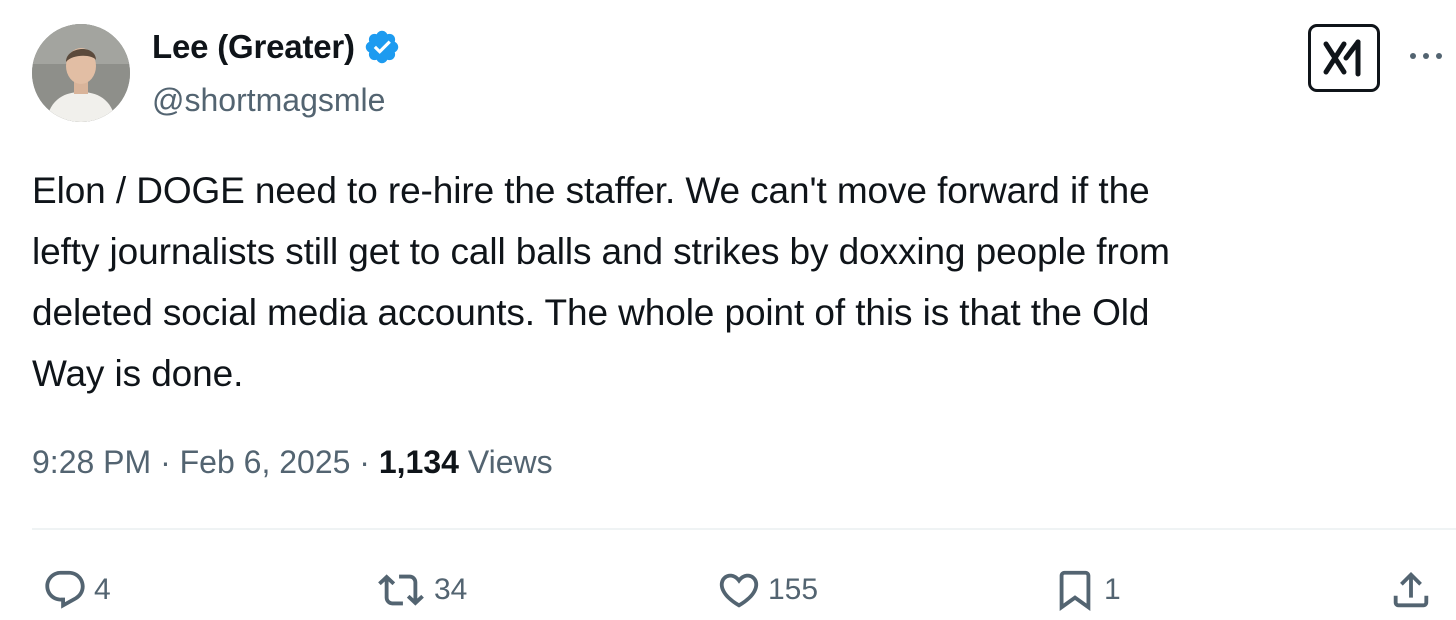 The width and height of the screenshot is (1456, 620). I want to click on like-icon, so click(739, 590).